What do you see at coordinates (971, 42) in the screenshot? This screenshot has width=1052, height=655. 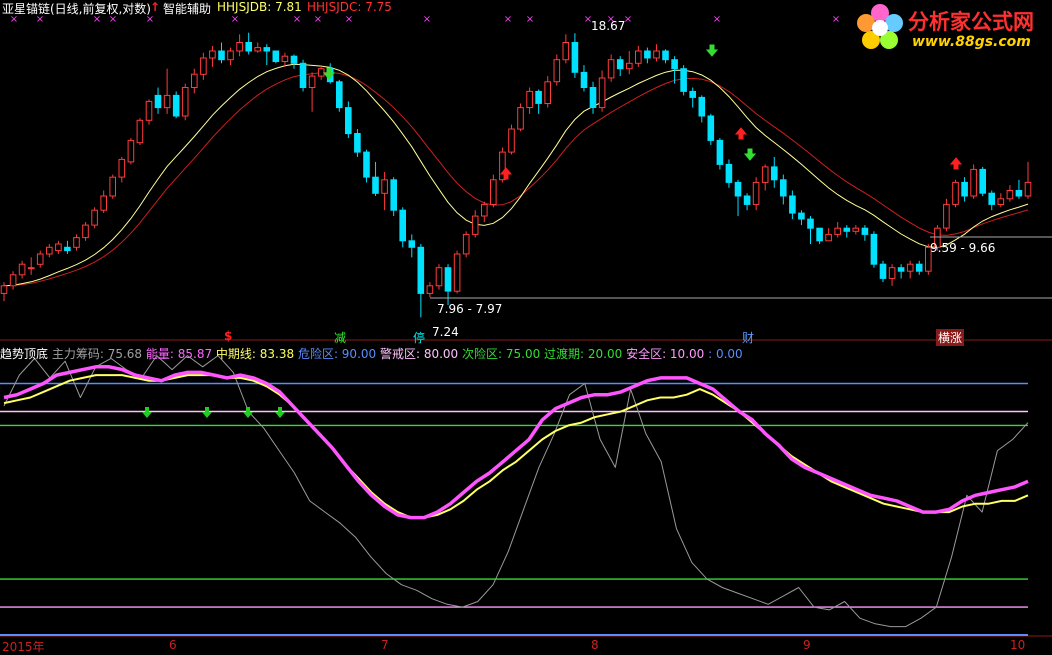 I see `logo-url: www.88gs.com` at bounding box center [971, 42].